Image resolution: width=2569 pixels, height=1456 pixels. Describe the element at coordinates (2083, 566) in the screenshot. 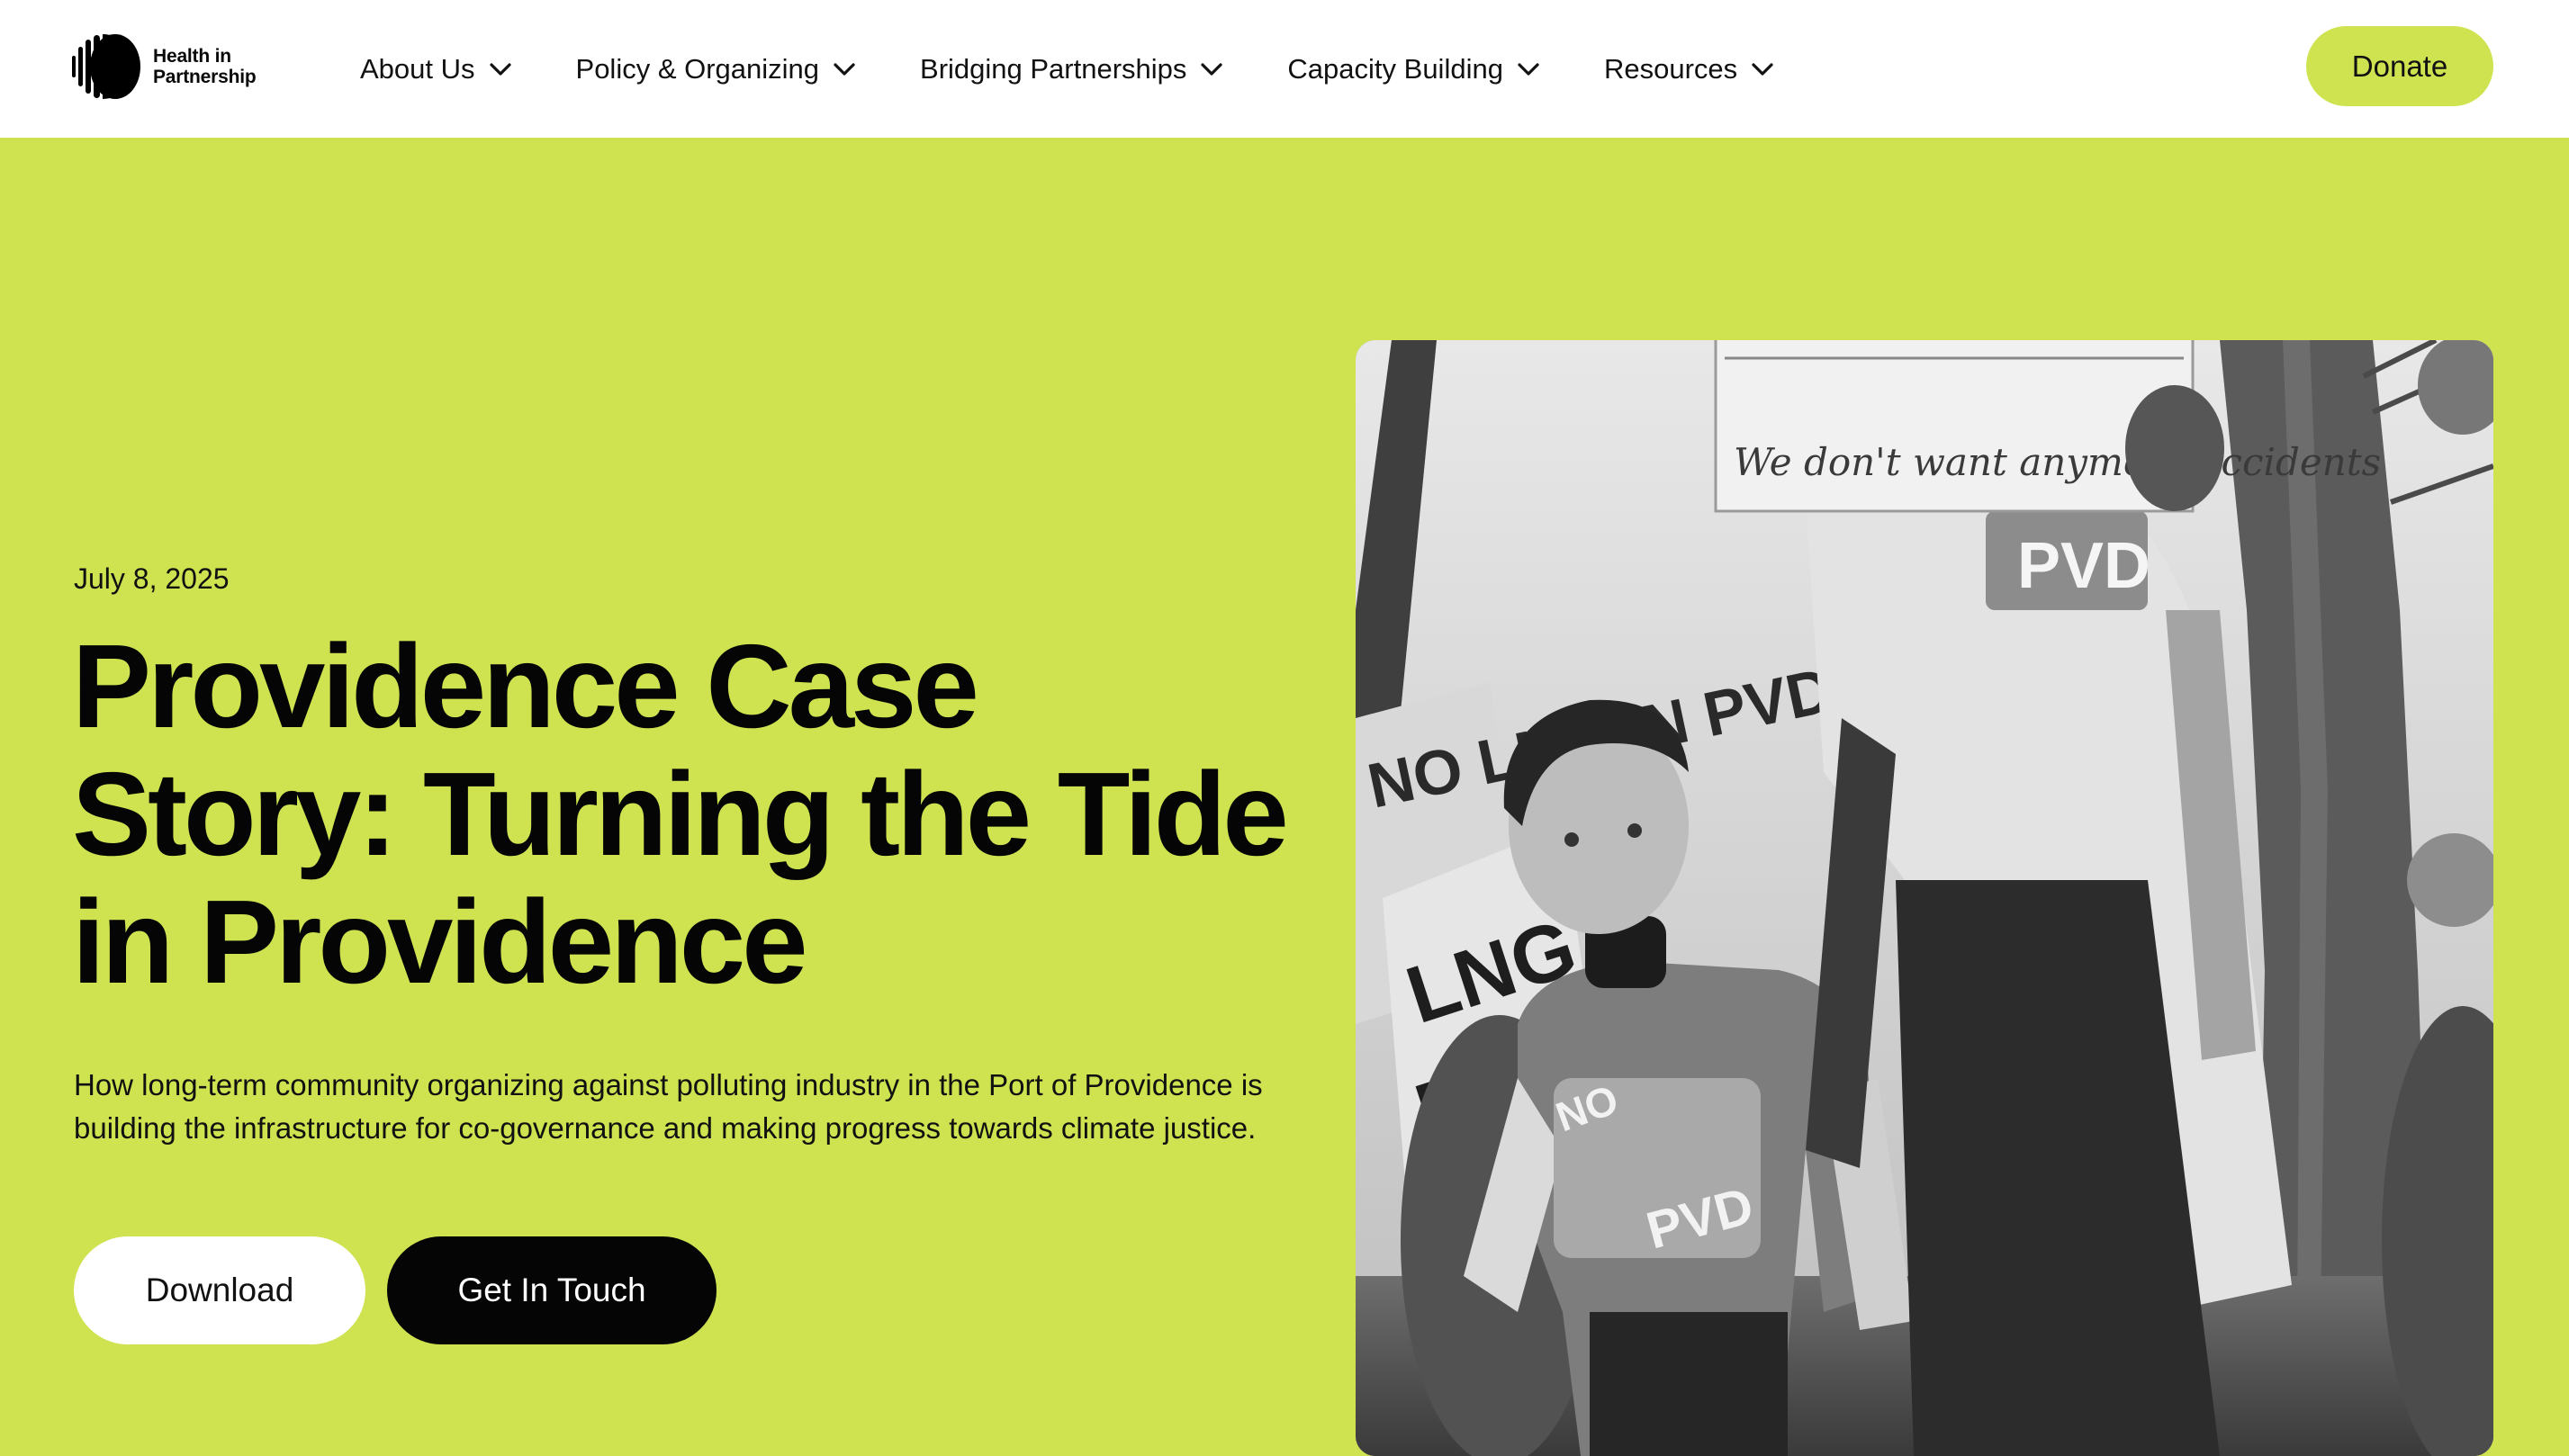

I see `shirt-text: PVD` at that location.